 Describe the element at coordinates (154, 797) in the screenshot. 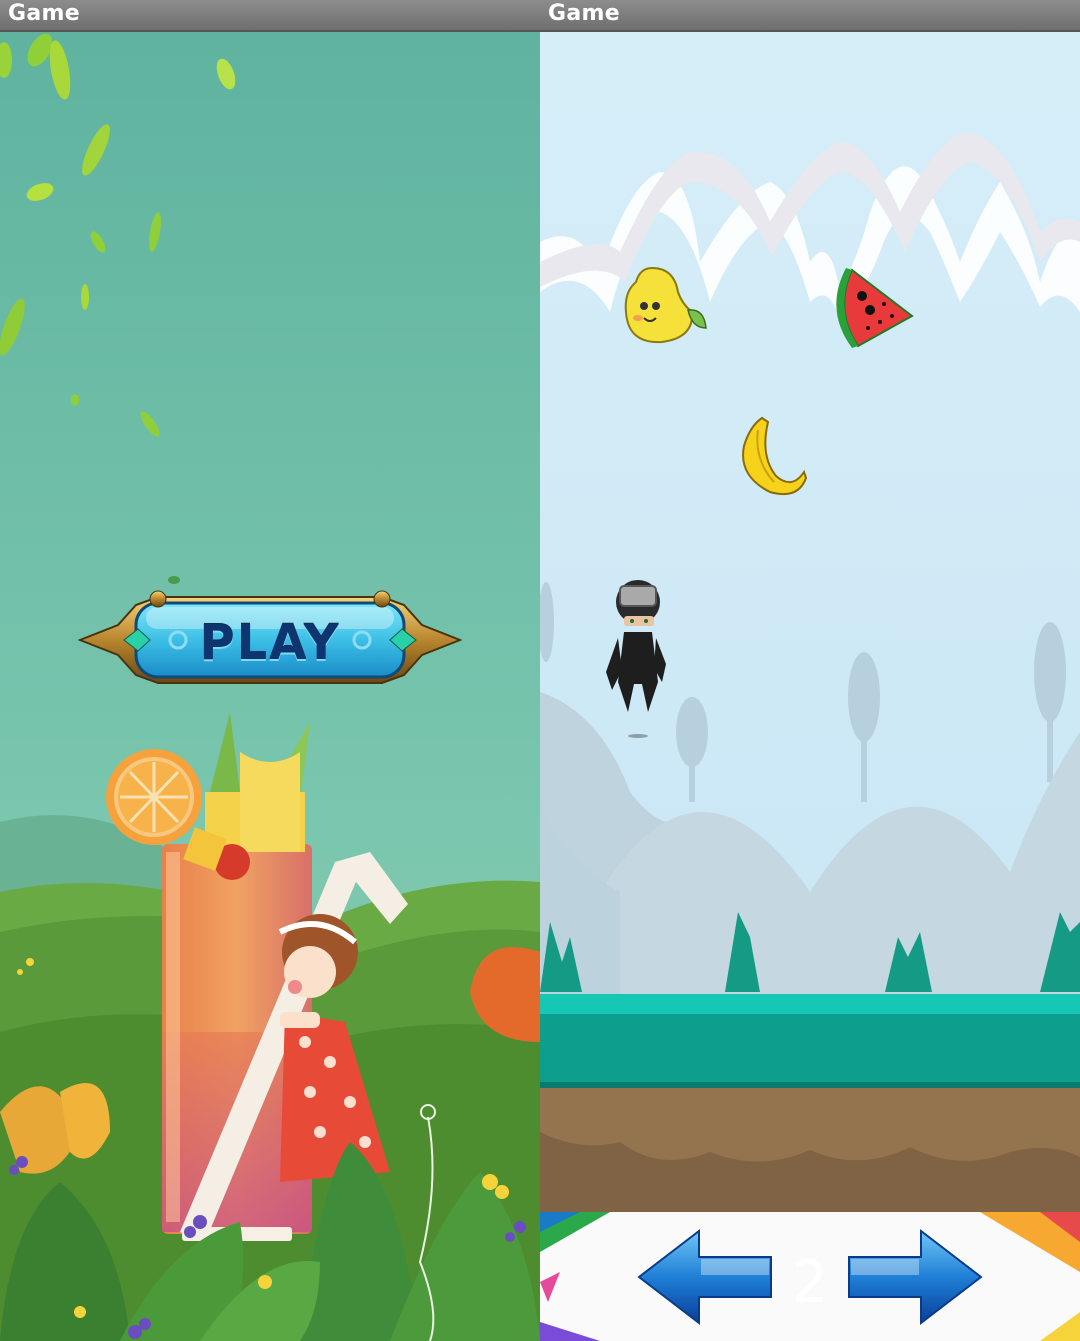

I see `orange-slice` at that location.